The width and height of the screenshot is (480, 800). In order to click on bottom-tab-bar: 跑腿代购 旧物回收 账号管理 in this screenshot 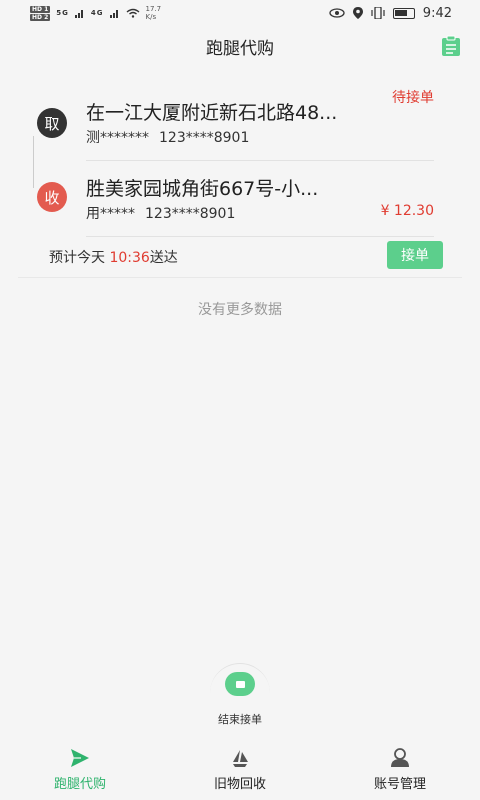, I will do `click(240, 770)`.